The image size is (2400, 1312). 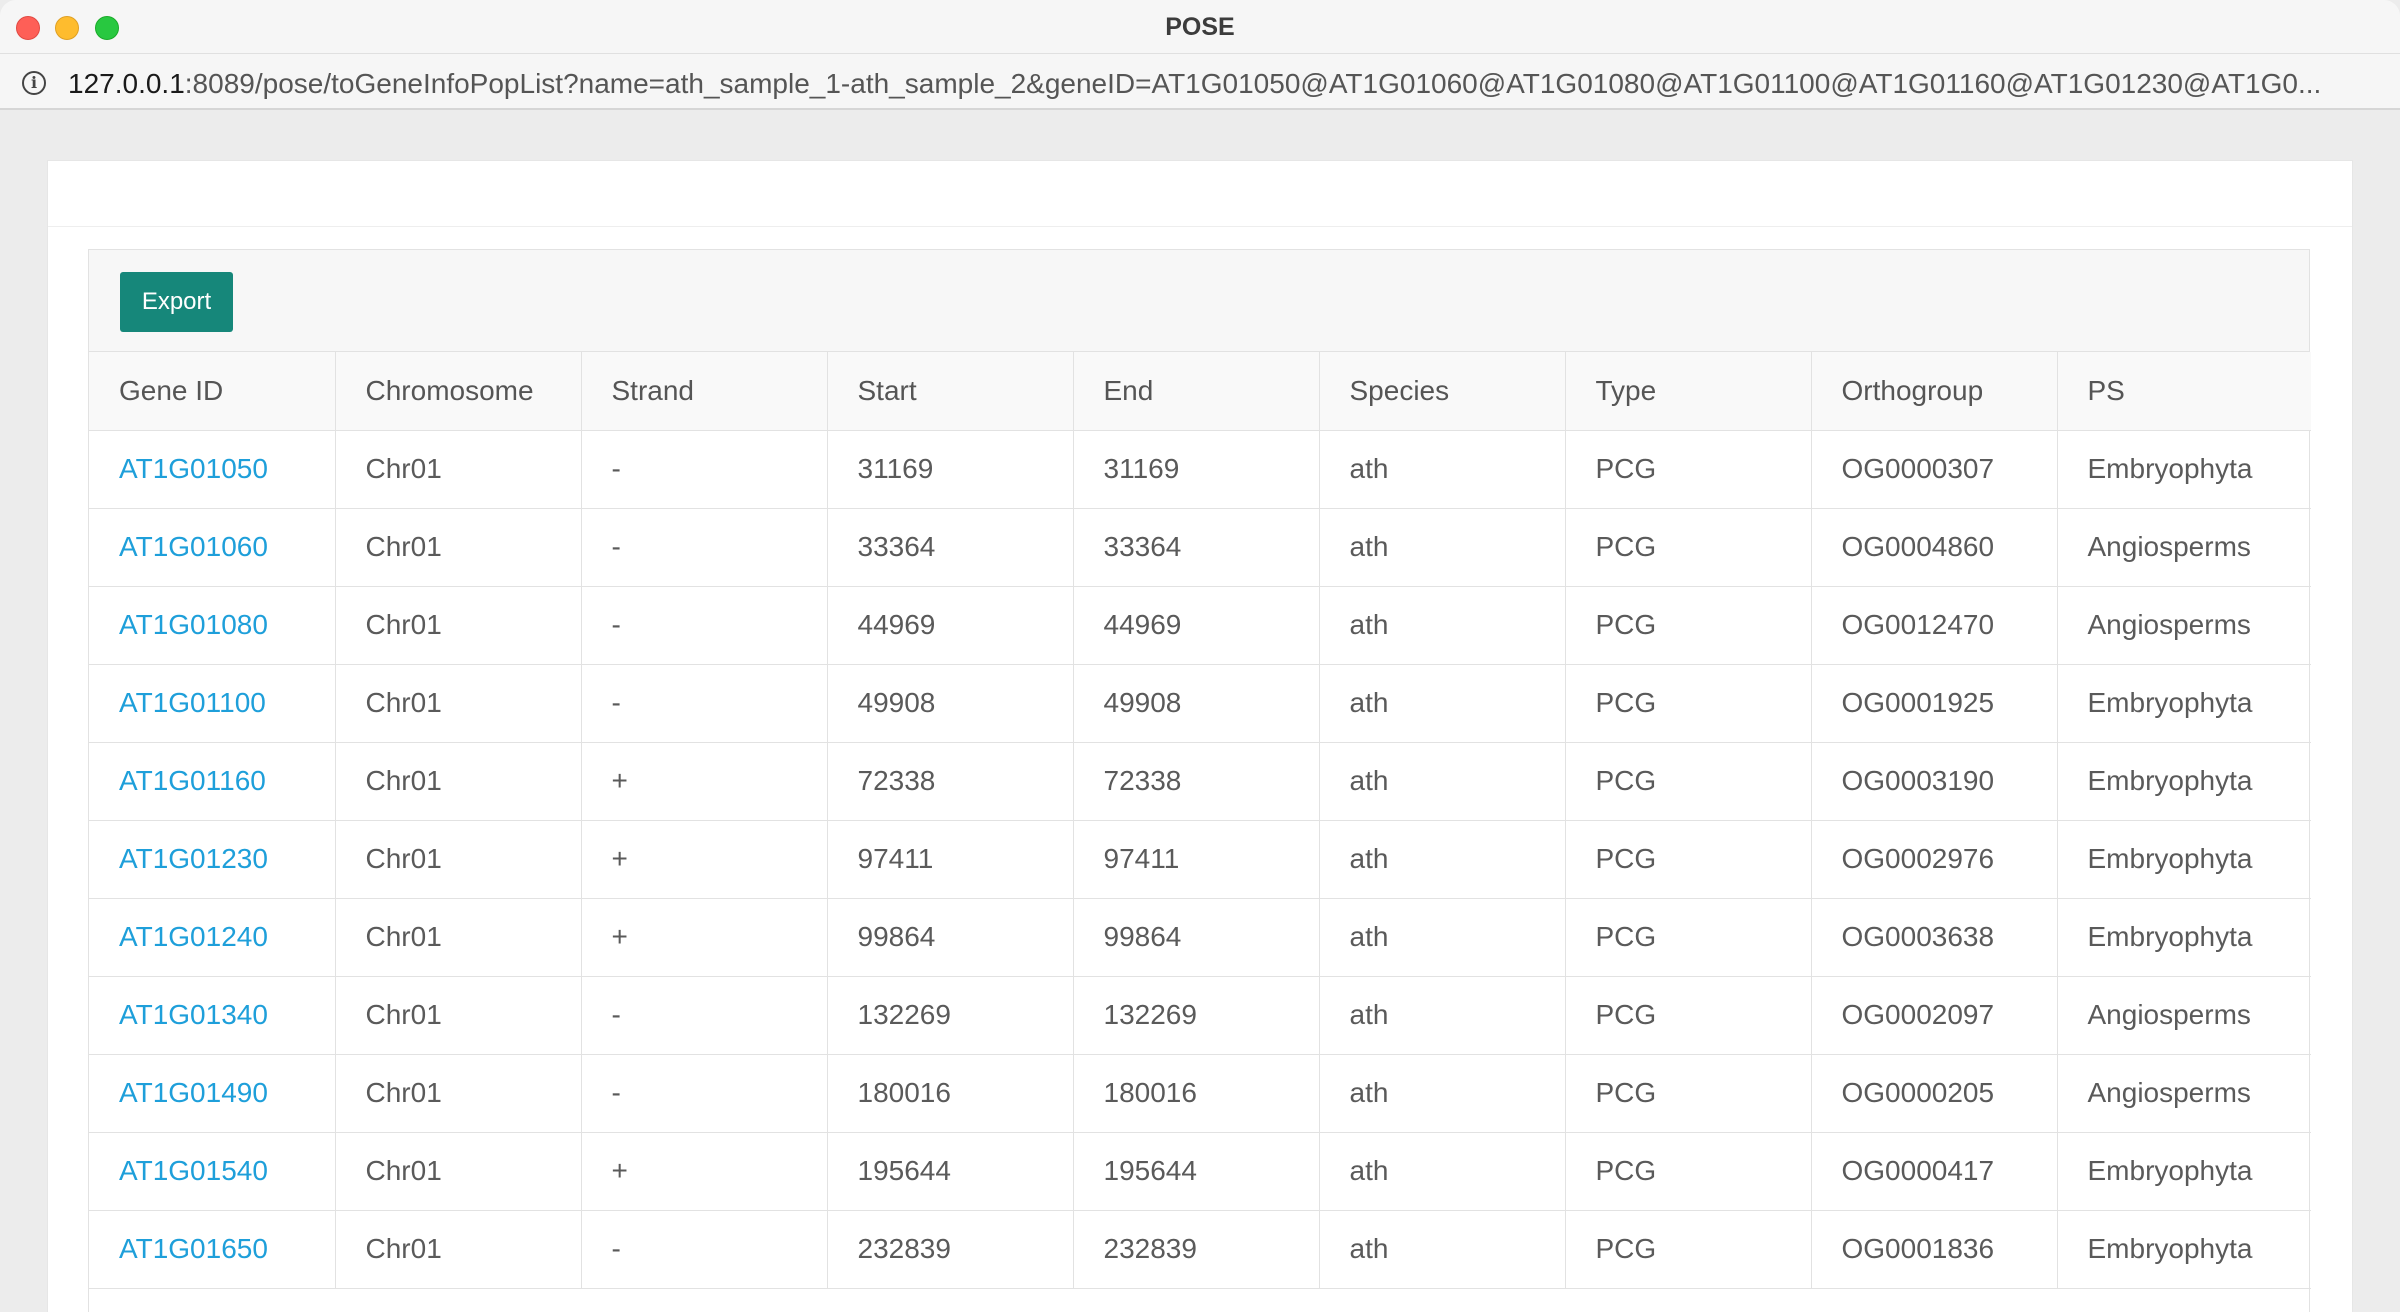 I want to click on cell-gene-id: AT1G01160, so click(x=212, y=781).